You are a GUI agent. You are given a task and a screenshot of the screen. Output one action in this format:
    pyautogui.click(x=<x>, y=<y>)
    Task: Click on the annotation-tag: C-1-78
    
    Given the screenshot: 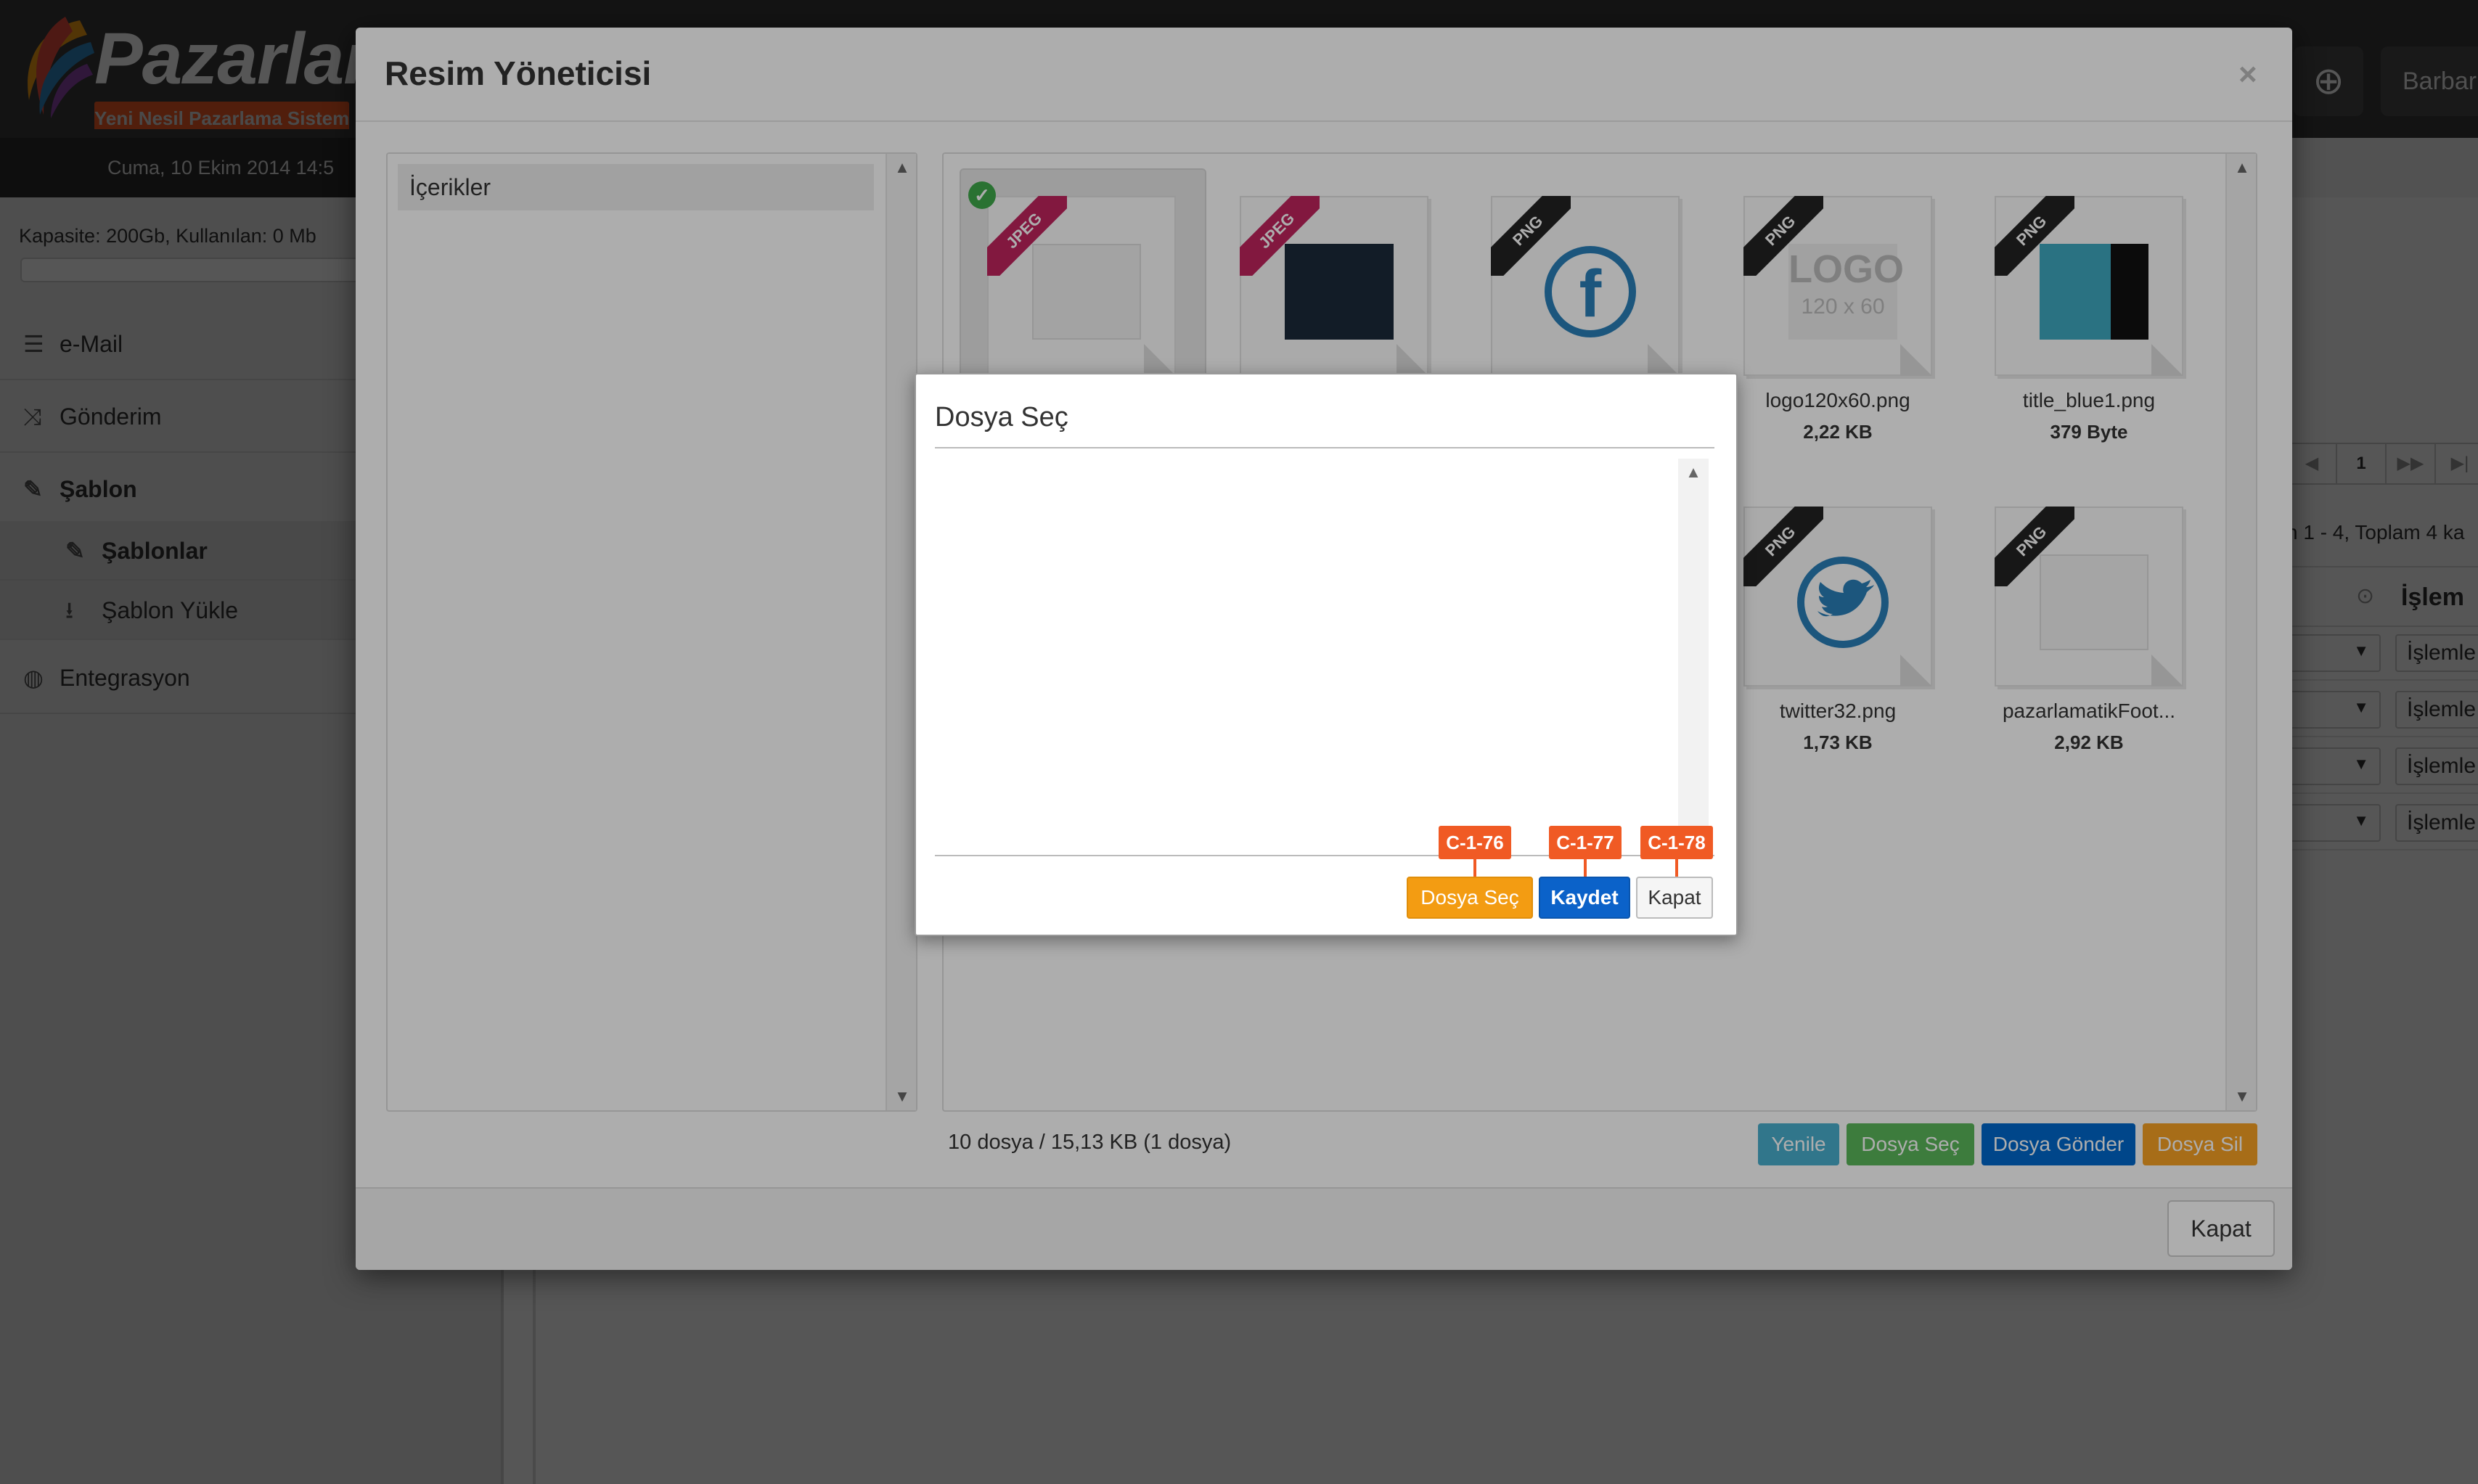 What is the action you would take?
    pyautogui.click(x=1676, y=851)
    